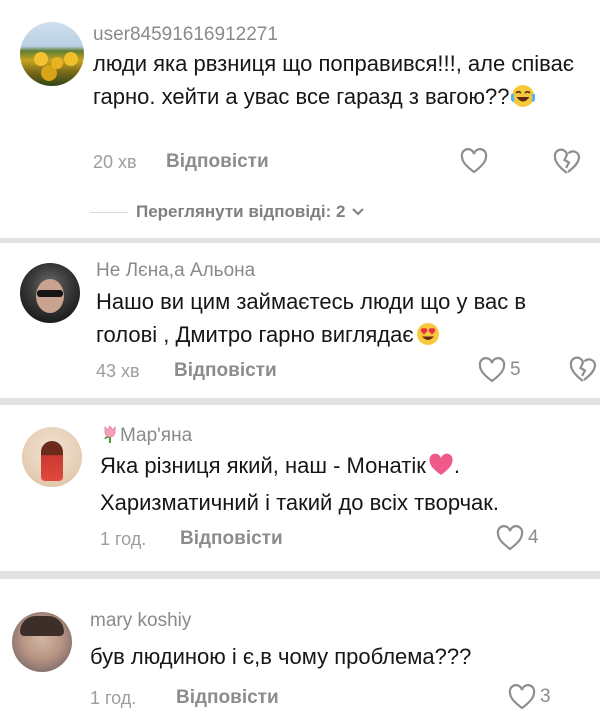  I want to click on comment-text-content: Яка різниця який, наш - Монатік, so click(263, 465).